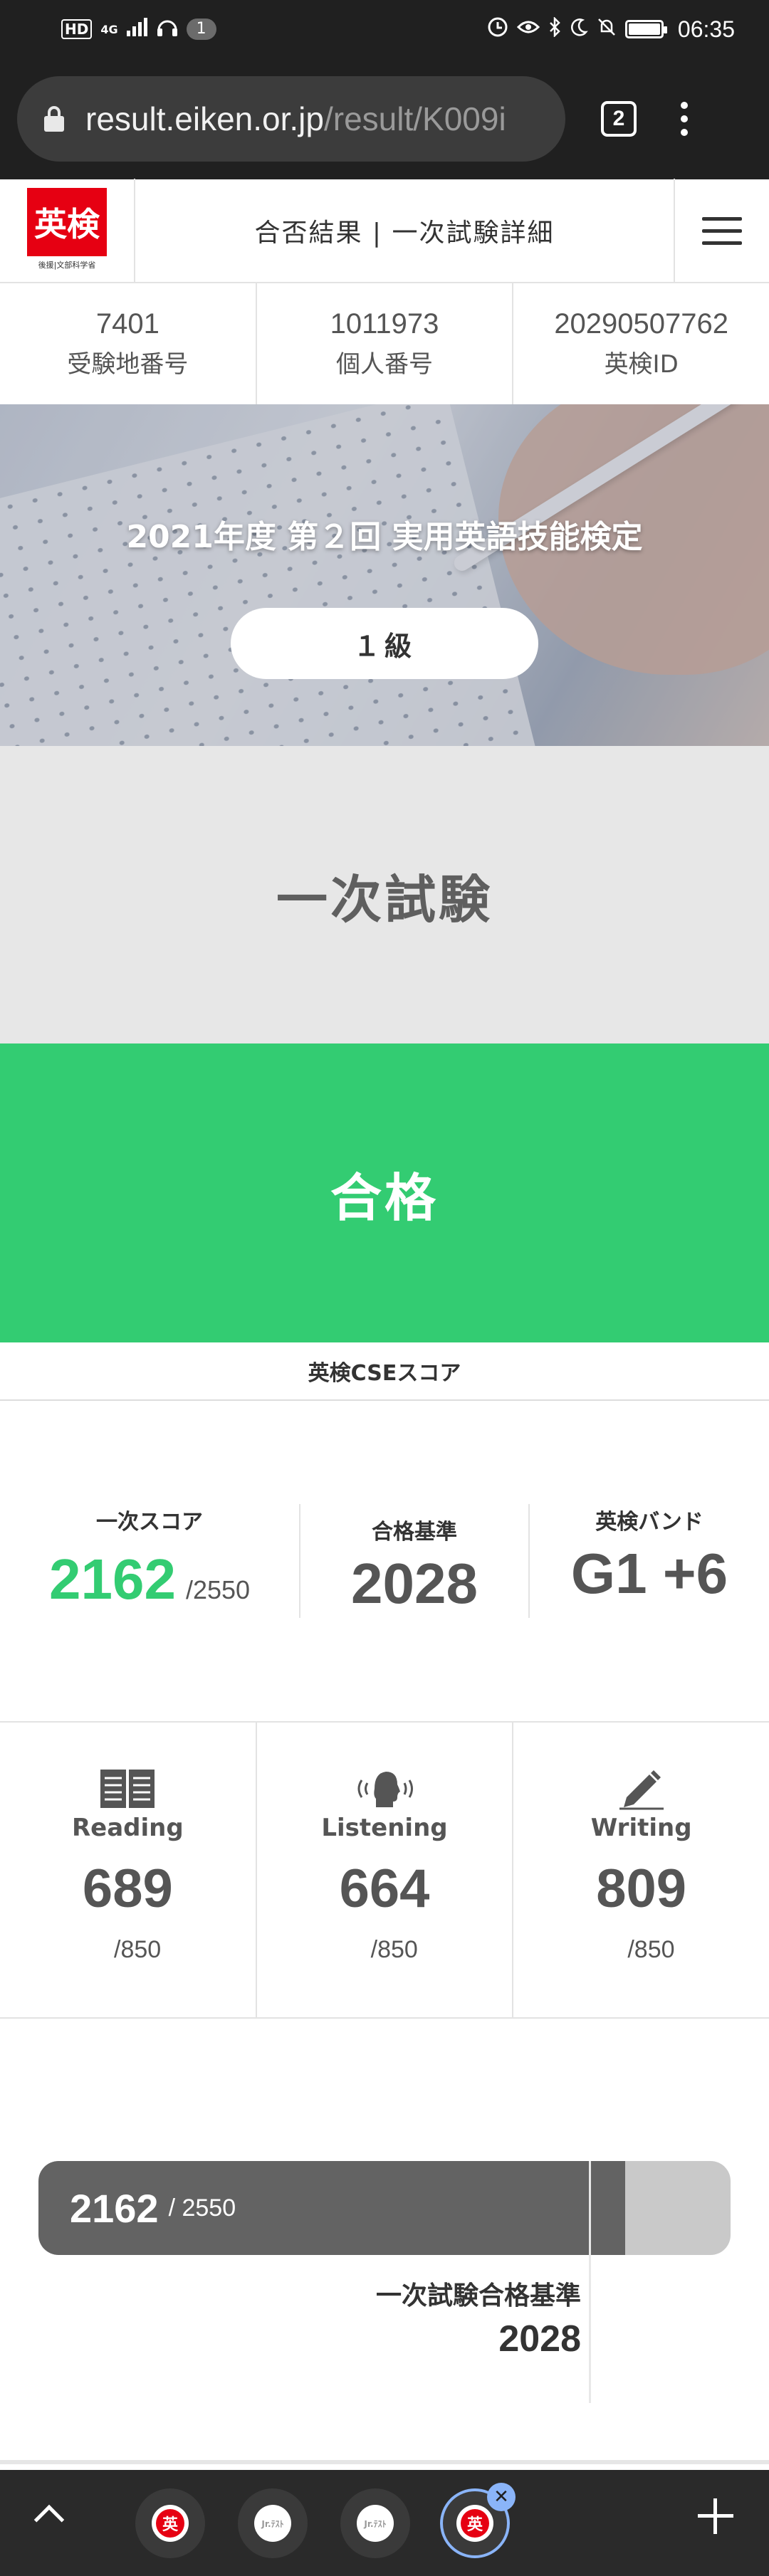 The height and width of the screenshot is (2576, 769). I want to click on clock: 06:35, so click(706, 29).